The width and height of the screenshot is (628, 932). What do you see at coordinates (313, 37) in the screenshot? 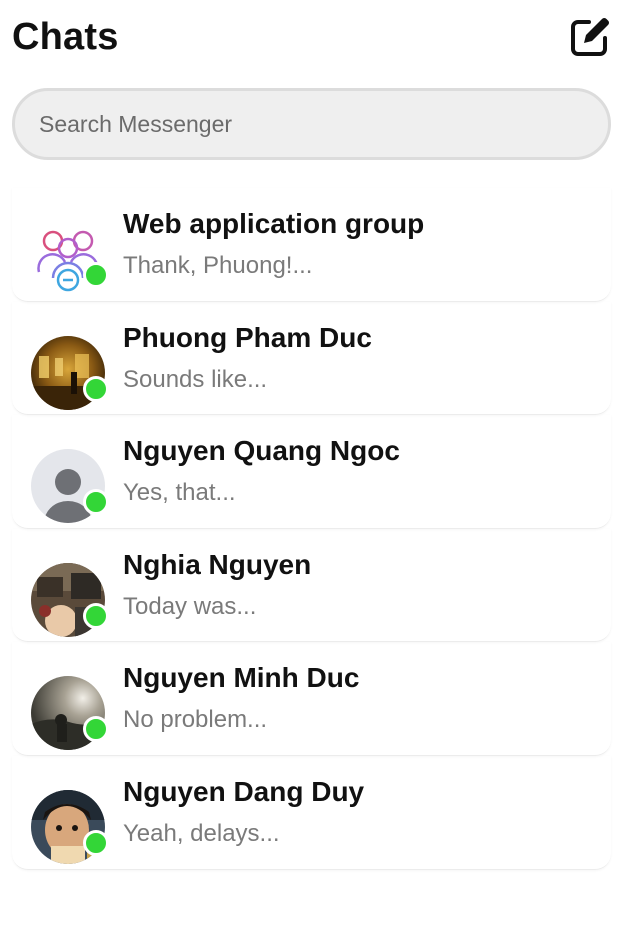
I see `header: Chats` at bounding box center [313, 37].